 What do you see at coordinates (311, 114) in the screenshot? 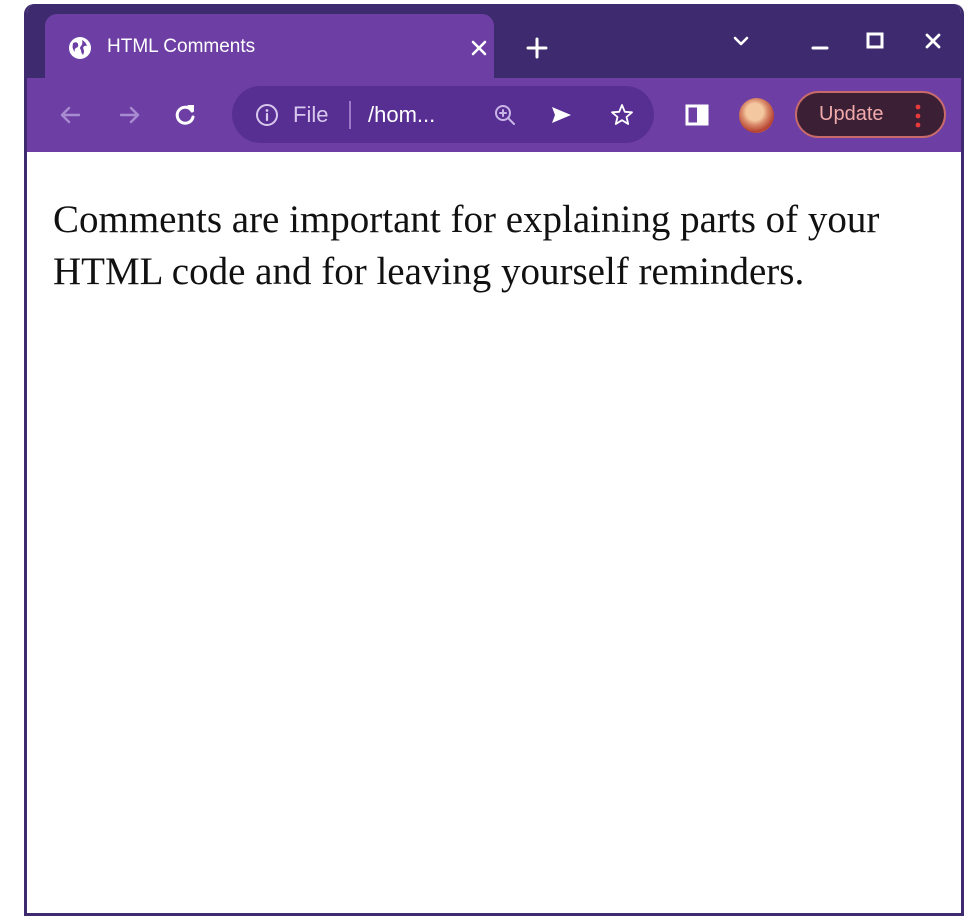
I see `scheme-label: File` at bounding box center [311, 114].